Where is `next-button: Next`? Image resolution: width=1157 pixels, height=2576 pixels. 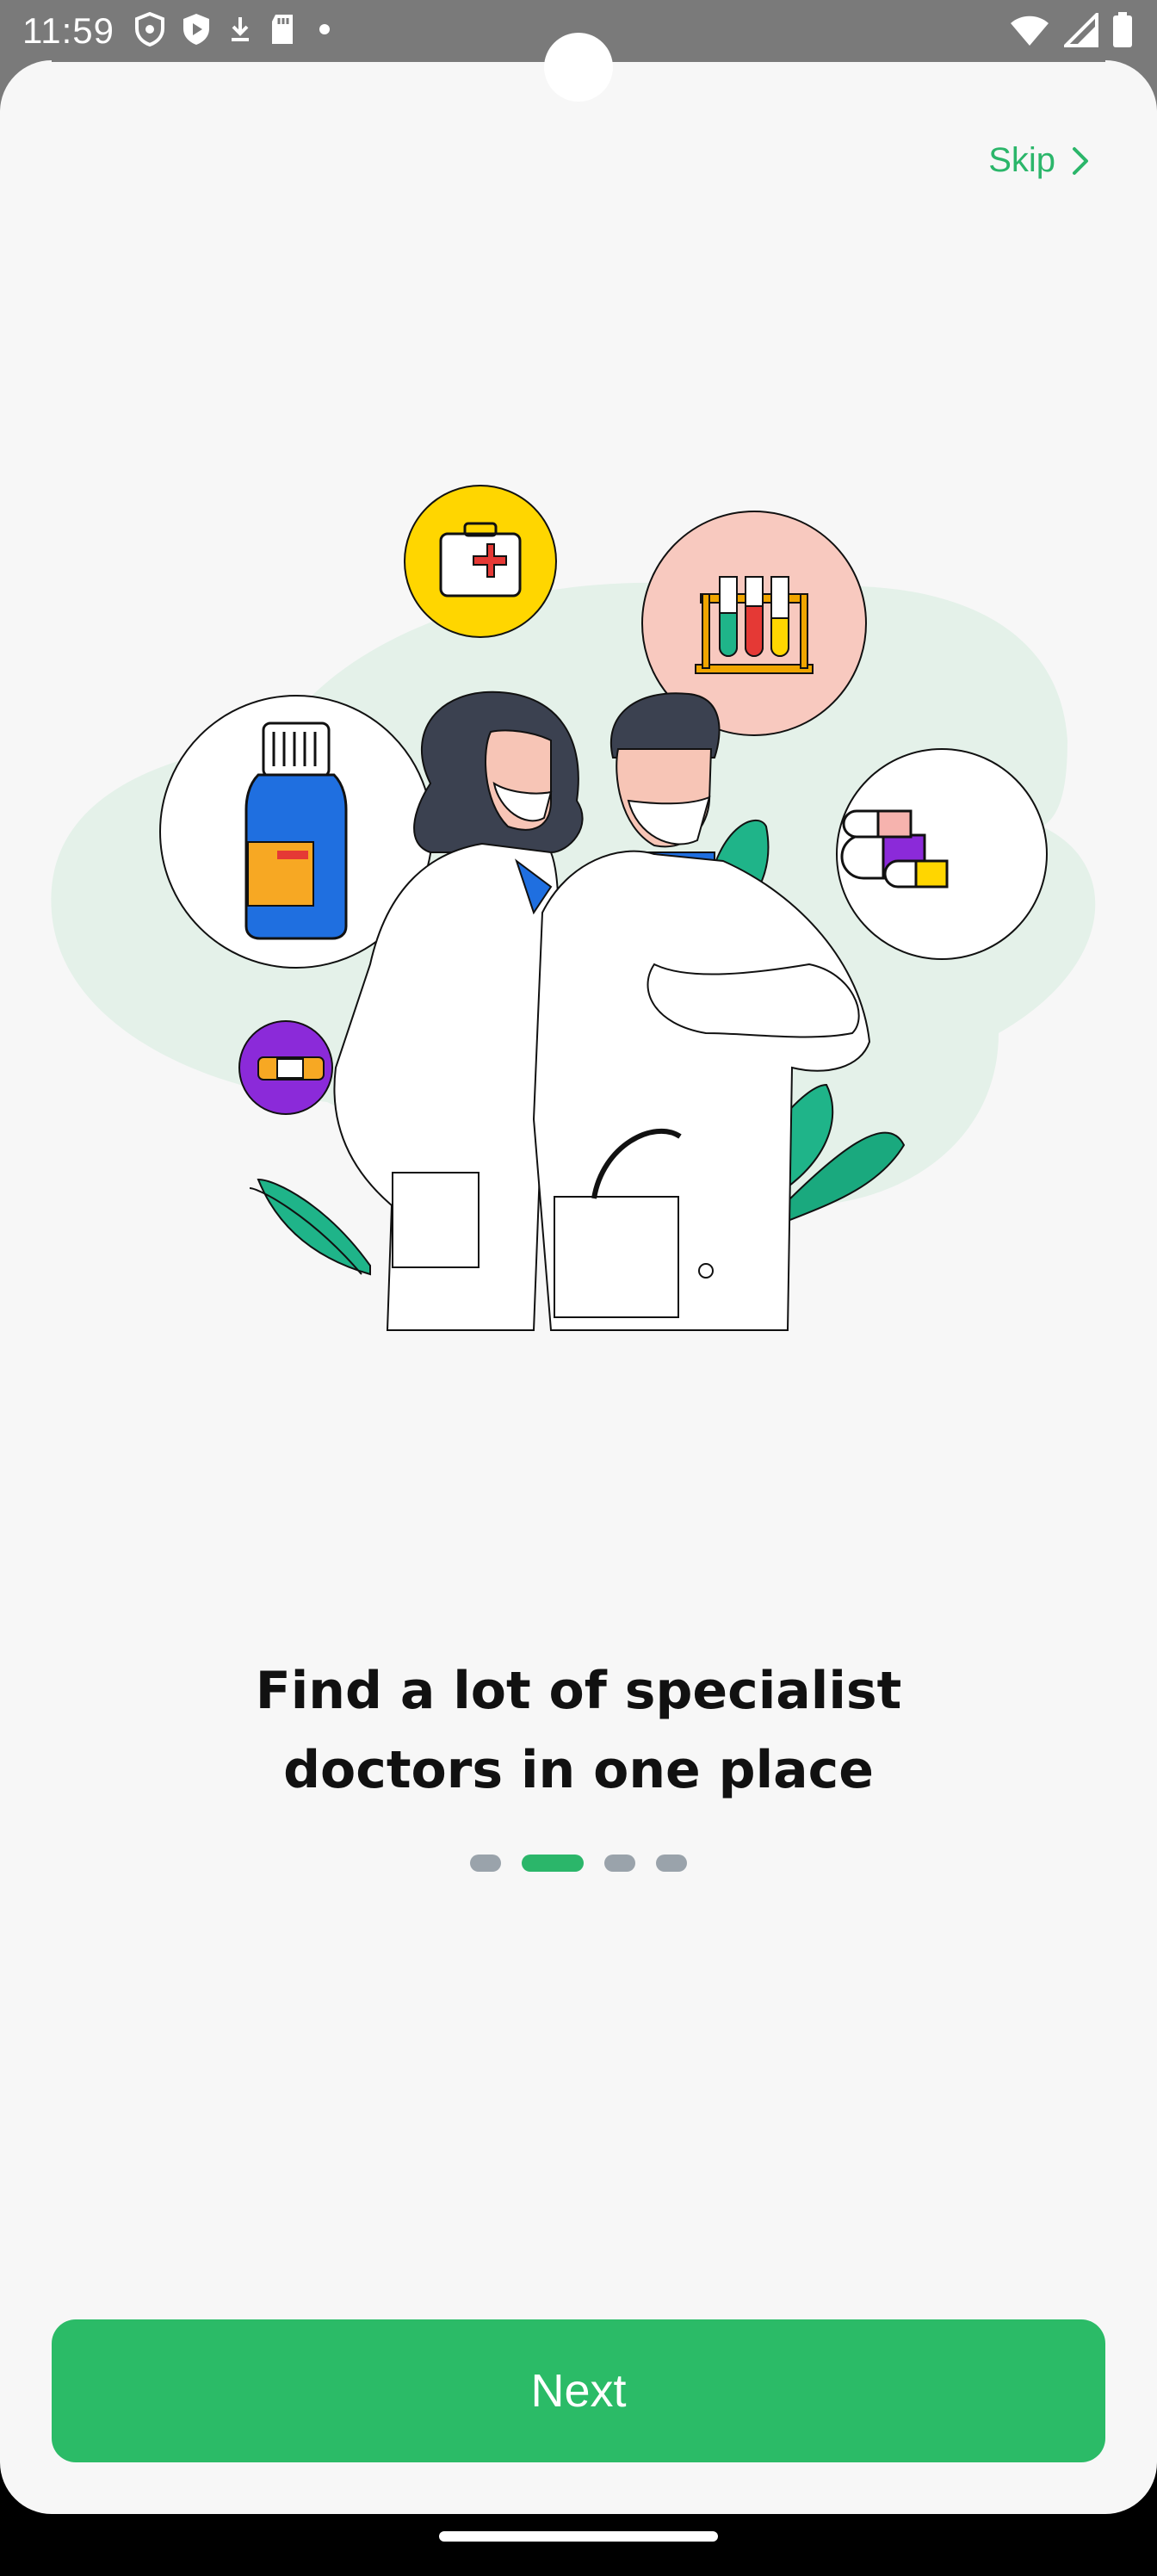 next-button: Next is located at coordinates (579, 2391).